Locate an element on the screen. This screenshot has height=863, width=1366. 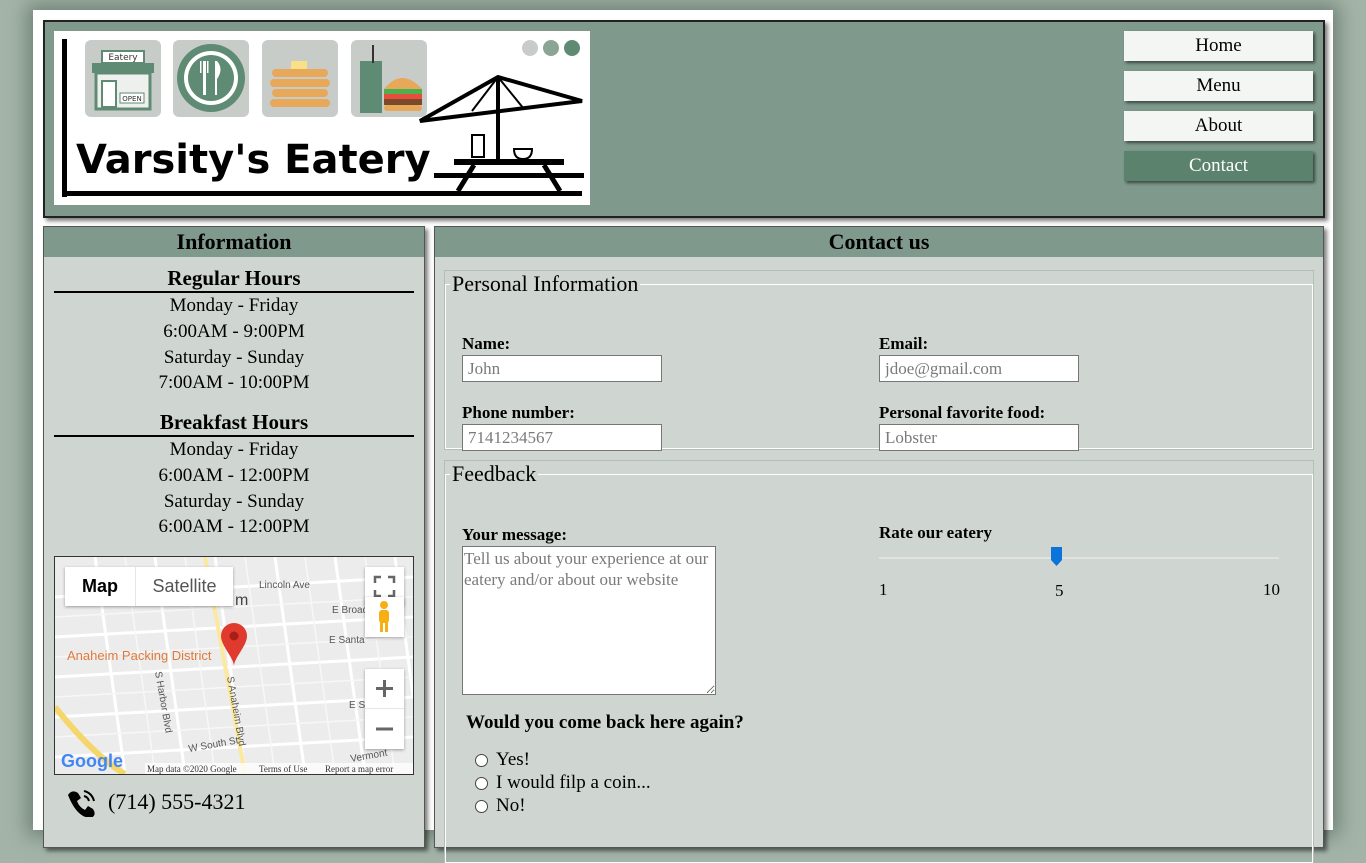
zoom-out-icon is located at coordinates (384, 729).